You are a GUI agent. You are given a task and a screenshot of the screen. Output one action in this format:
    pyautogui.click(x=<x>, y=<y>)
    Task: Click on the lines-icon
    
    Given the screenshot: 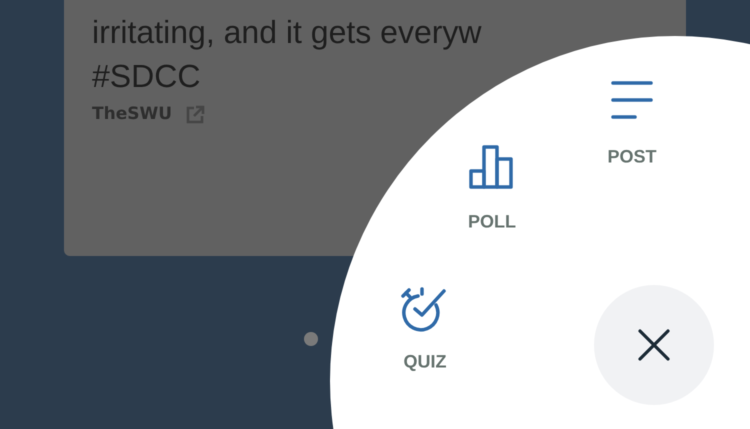 What is the action you would take?
    pyautogui.click(x=632, y=100)
    